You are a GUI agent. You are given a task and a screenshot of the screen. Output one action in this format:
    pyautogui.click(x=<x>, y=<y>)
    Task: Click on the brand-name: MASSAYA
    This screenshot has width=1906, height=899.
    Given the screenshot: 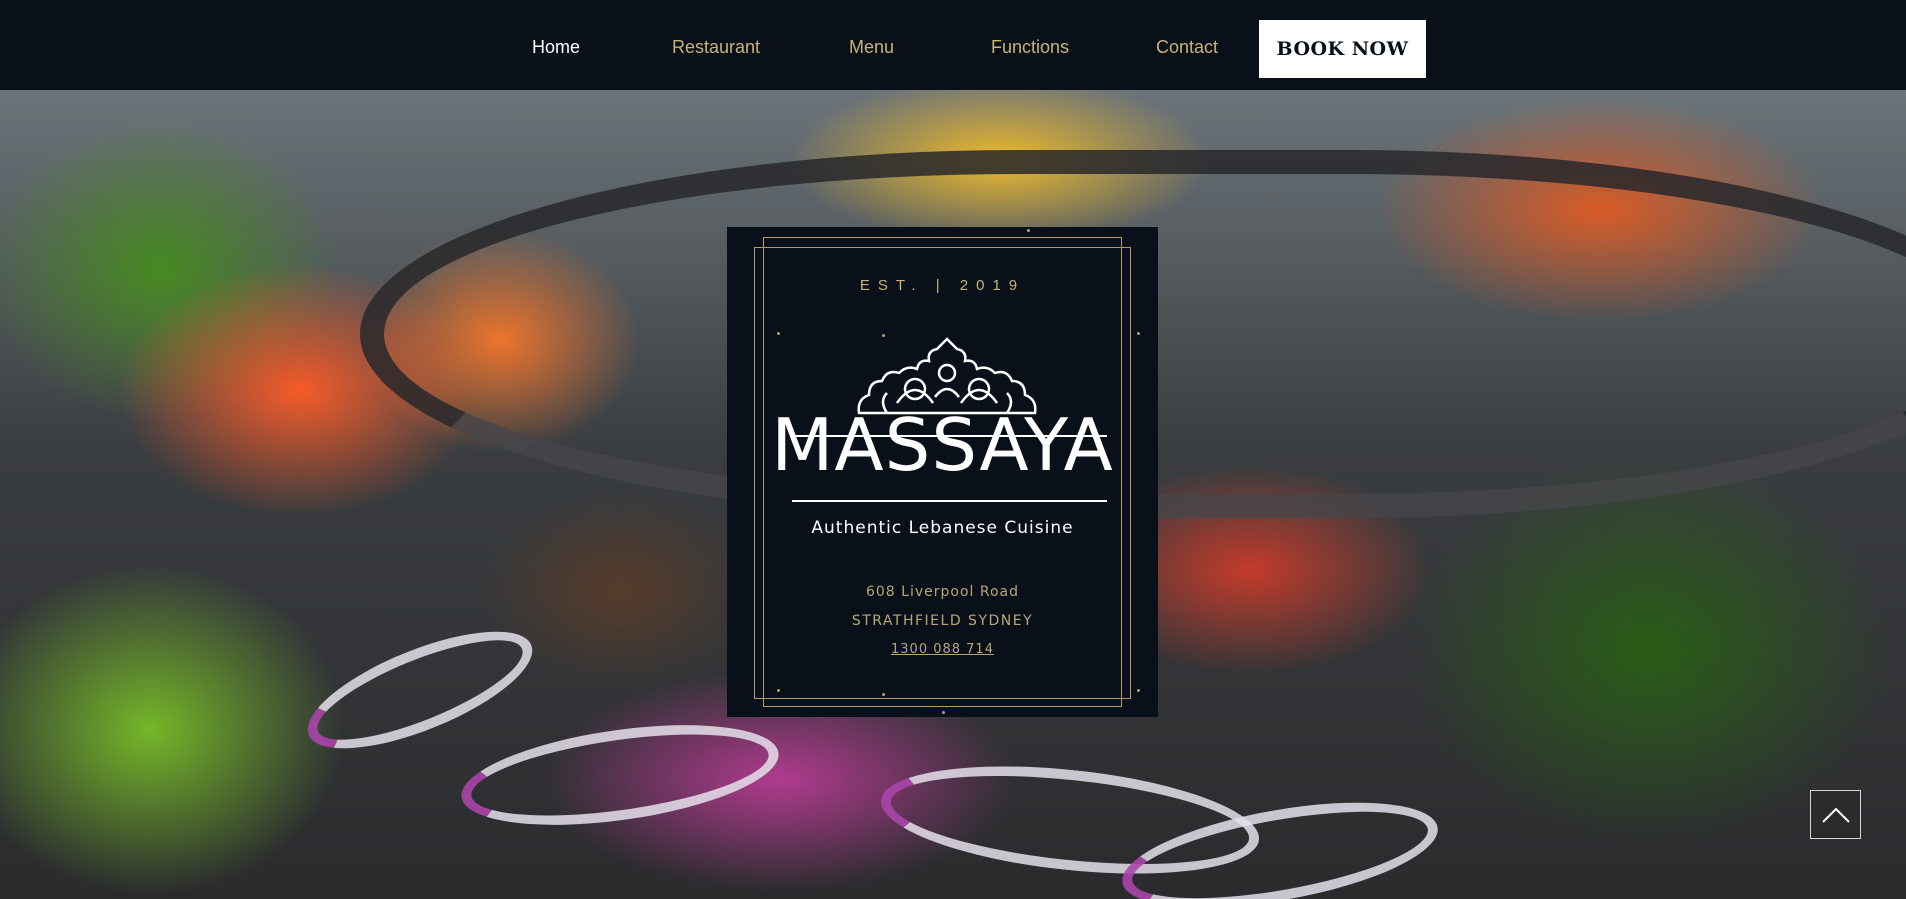 What is the action you would take?
    pyautogui.click(x=942, y=445)
    